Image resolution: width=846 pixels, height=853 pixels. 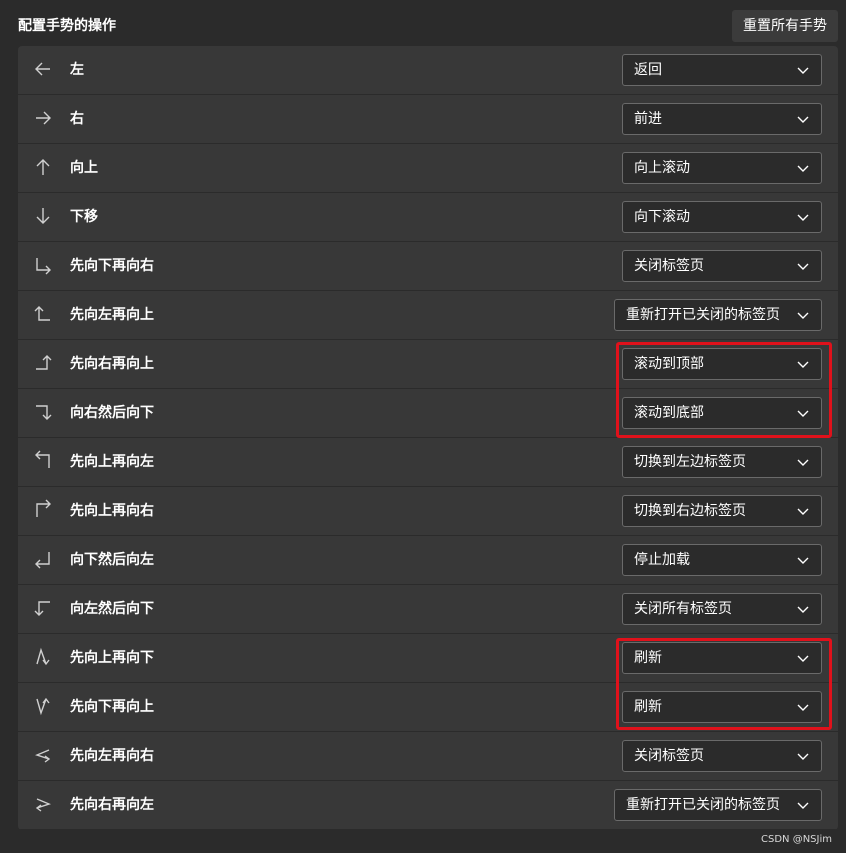 What do you see at coordinates (112, 756) in the screenshot?
I see `gesture-label: 先向左再向右` at bounding box center [112, 756].